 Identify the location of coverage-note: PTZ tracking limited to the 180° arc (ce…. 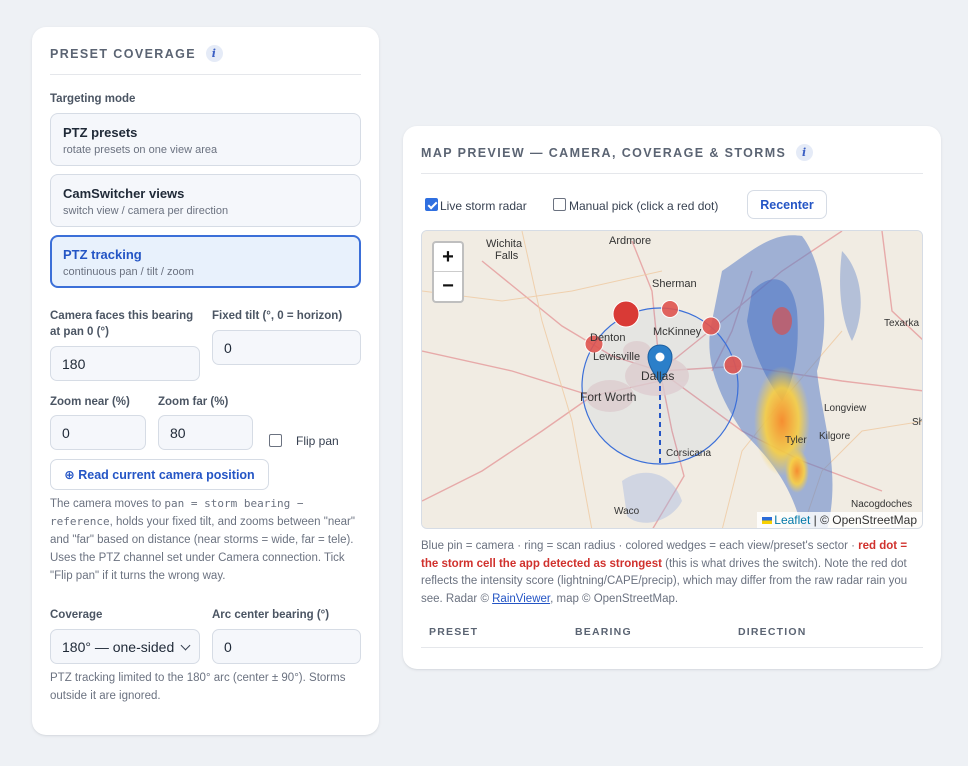
(198, 687).